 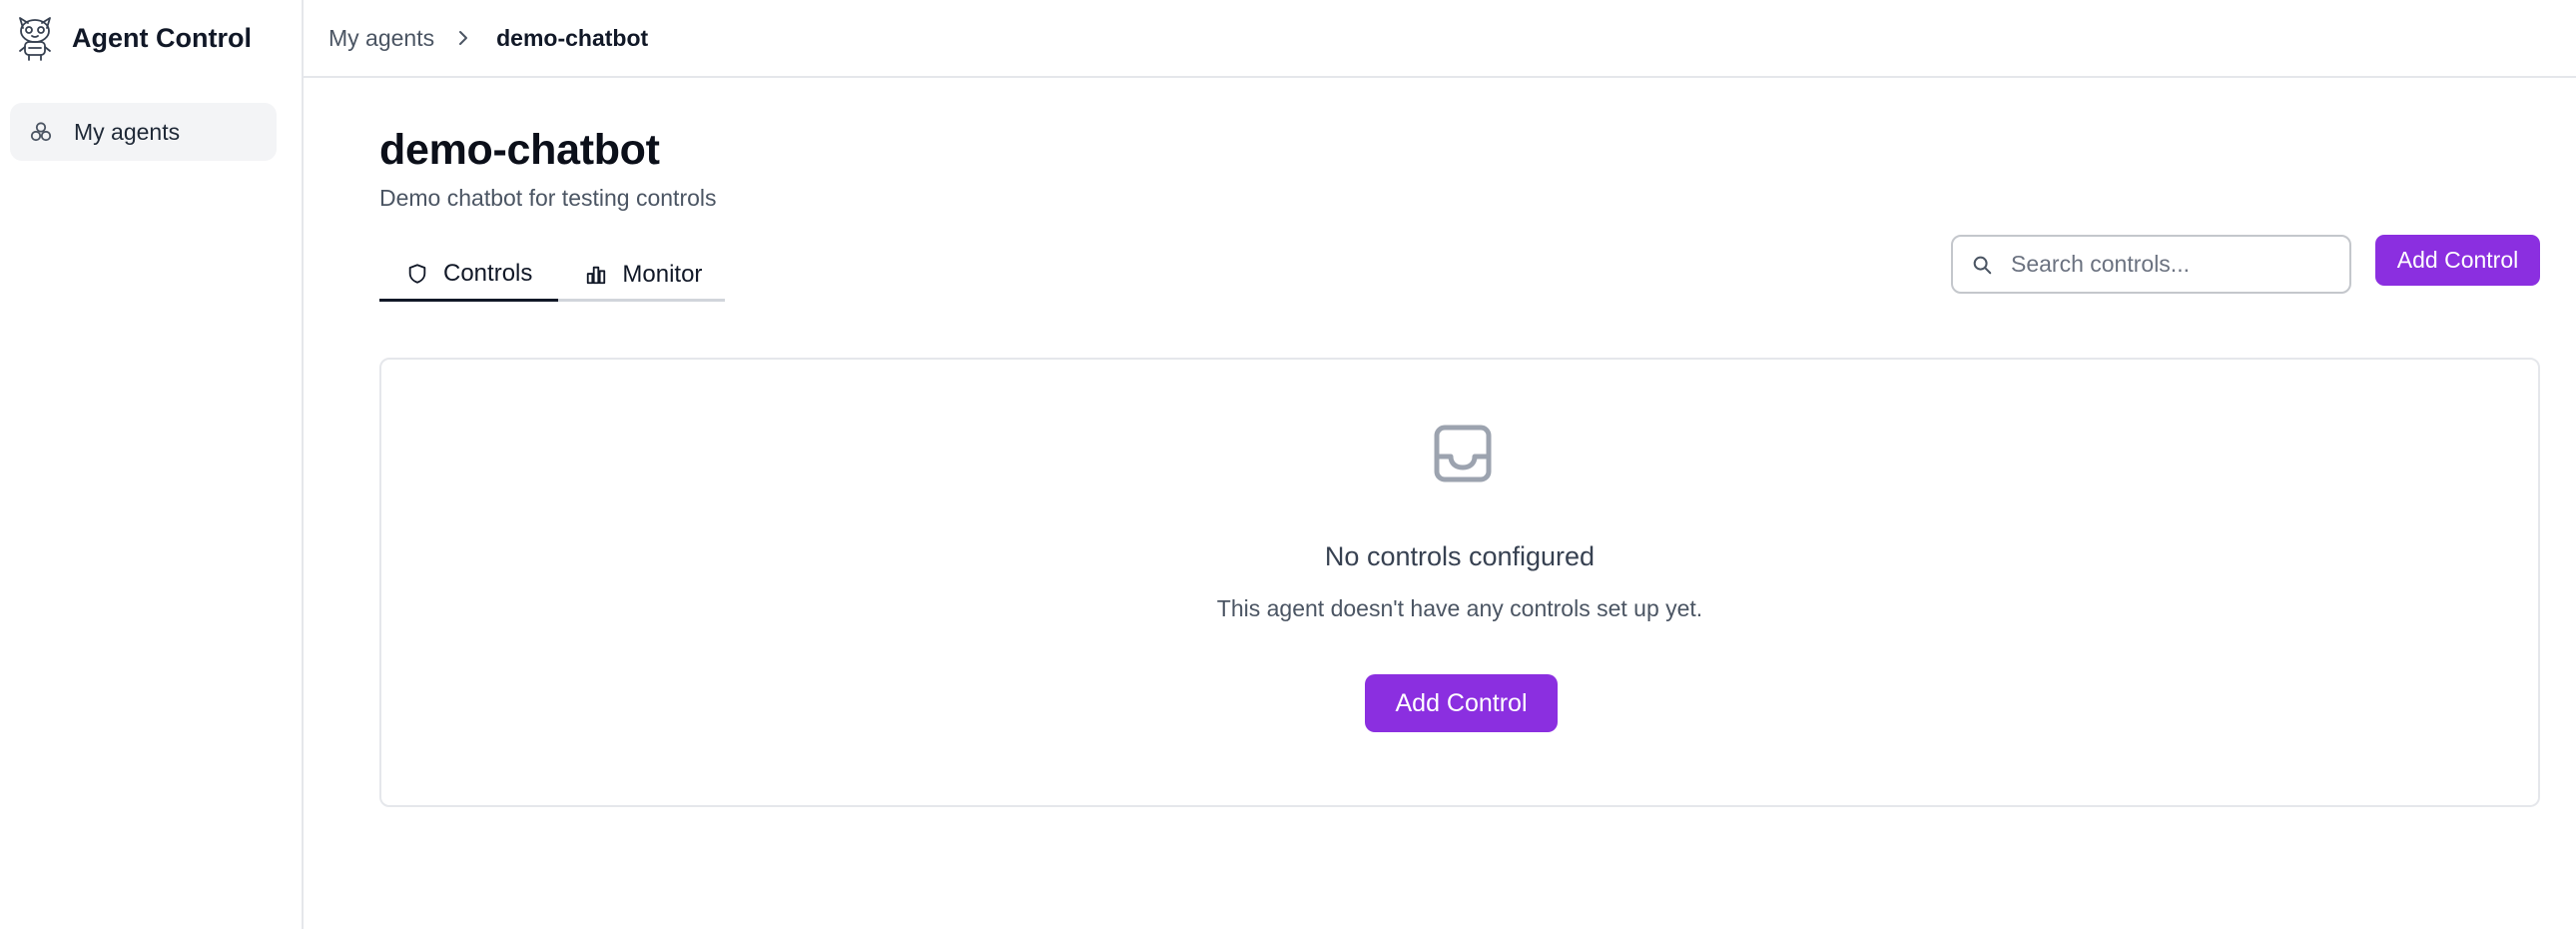 I want to click on sidebar-item-label: My agents, so click(x=128, y=131).